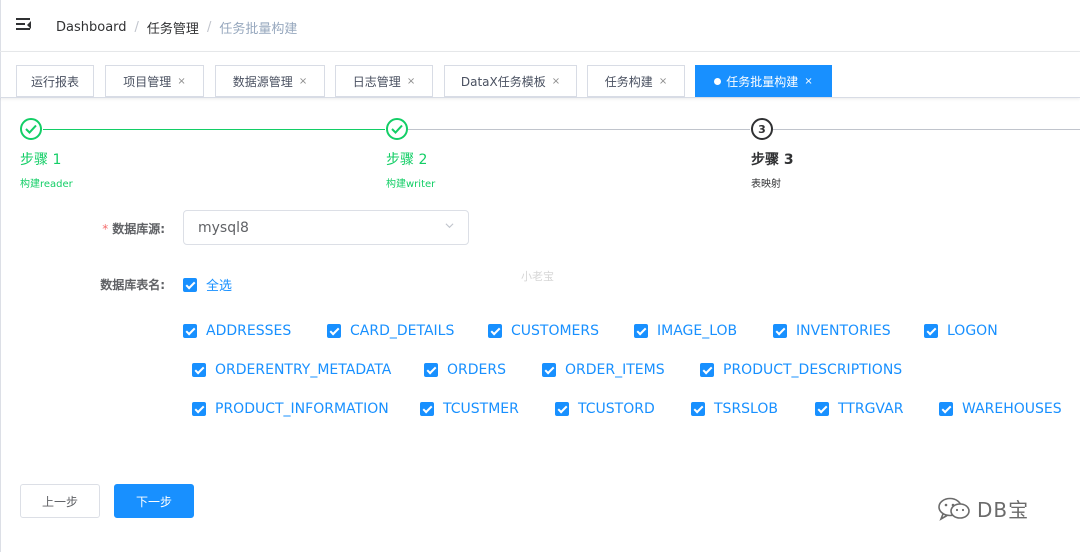  I want to click on table-checkbox: IMAGE_LOB, so click(685, 331).